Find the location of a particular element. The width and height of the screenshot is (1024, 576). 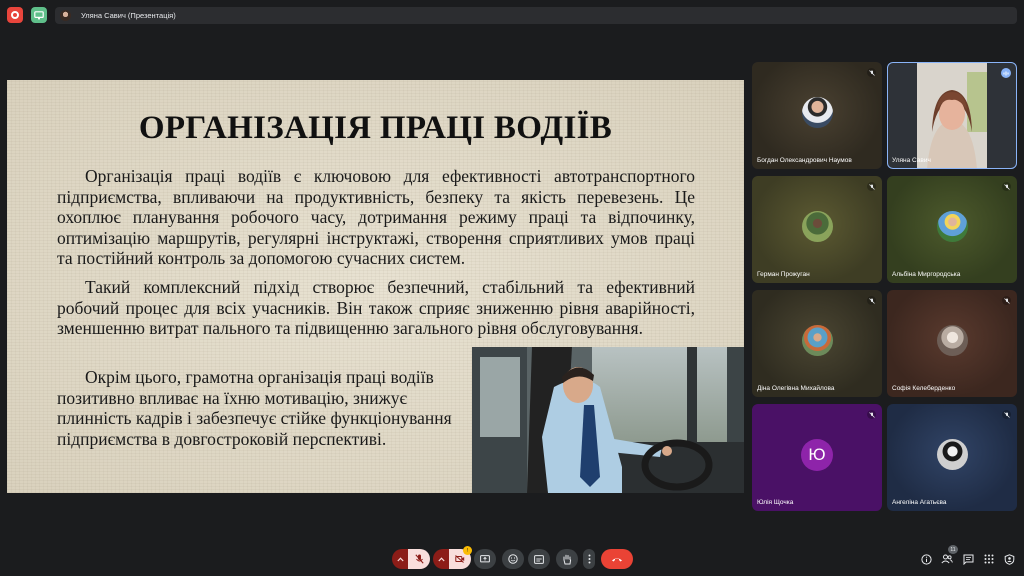

participant-tile: Богдан Олександрович Наумов is located at coordinates (817, 115).